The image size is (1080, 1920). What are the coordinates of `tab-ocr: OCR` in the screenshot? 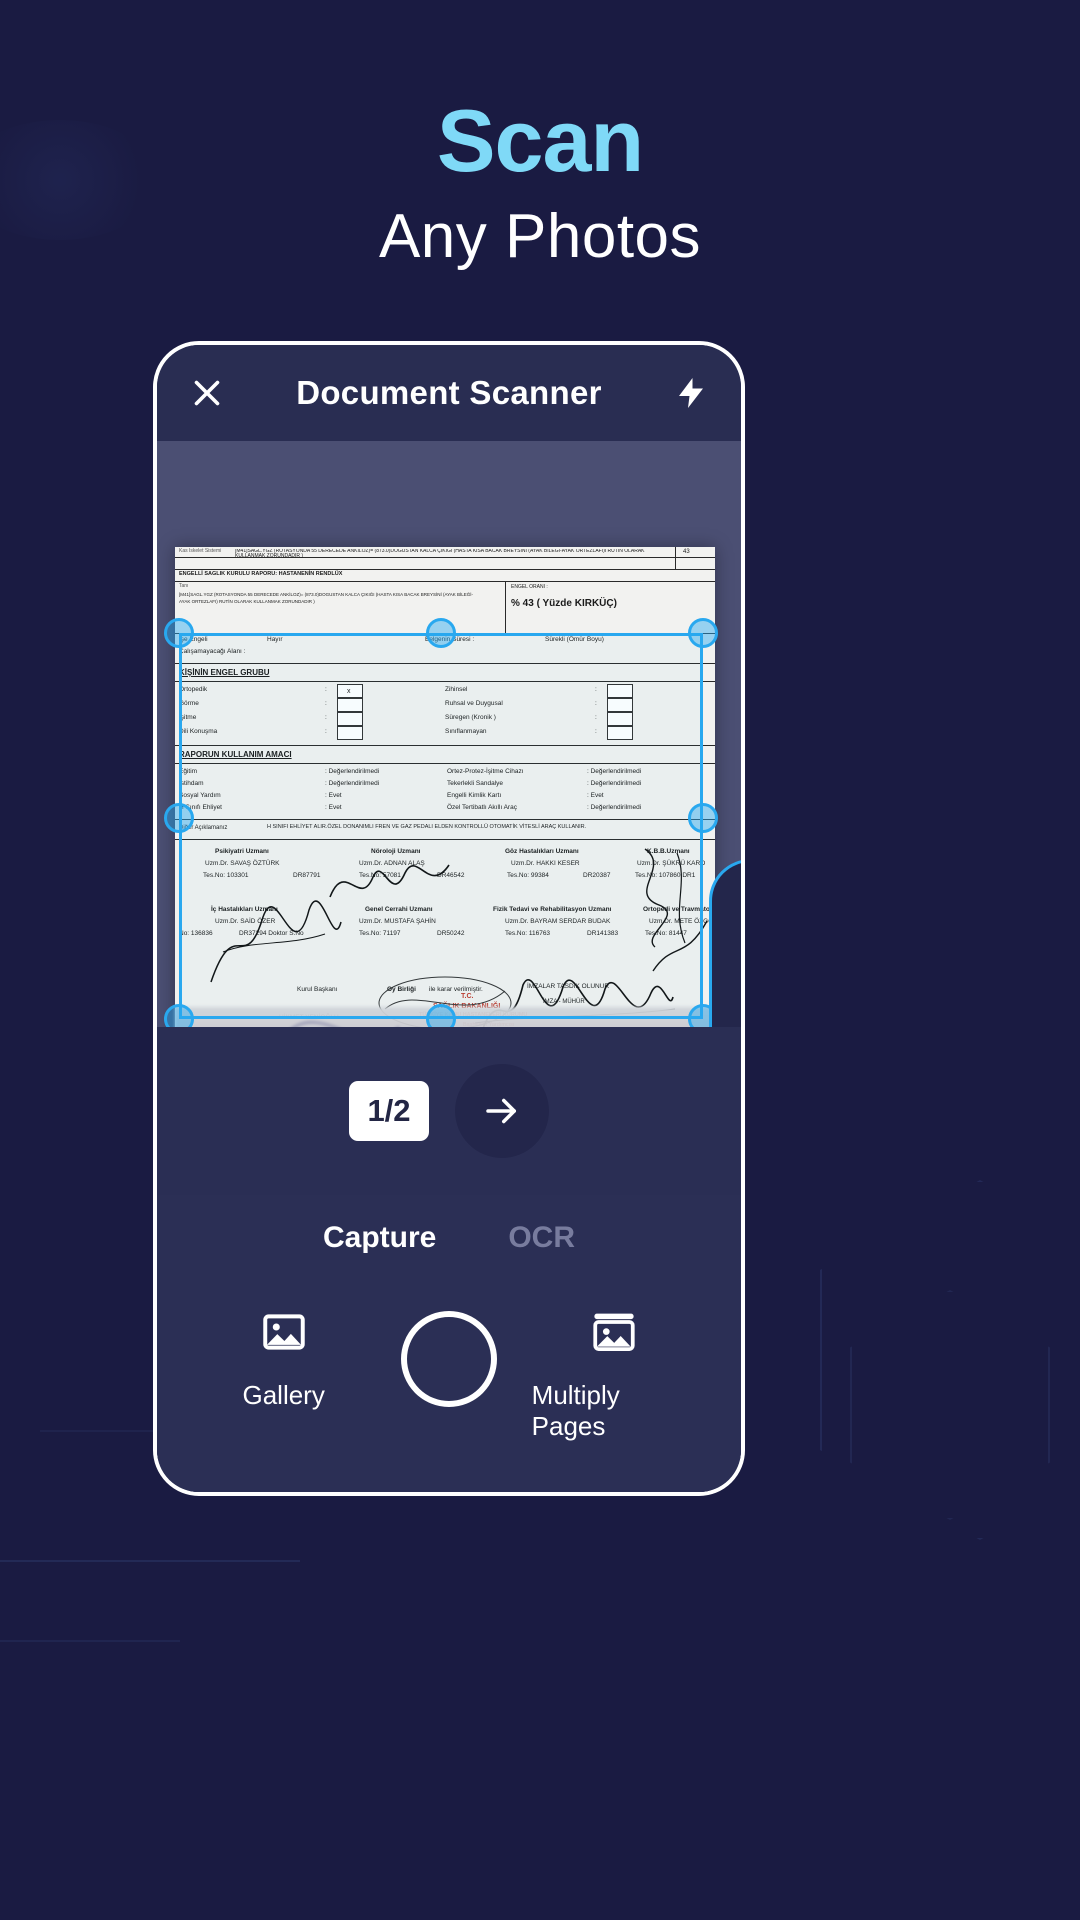 It's located at (541, 1238).